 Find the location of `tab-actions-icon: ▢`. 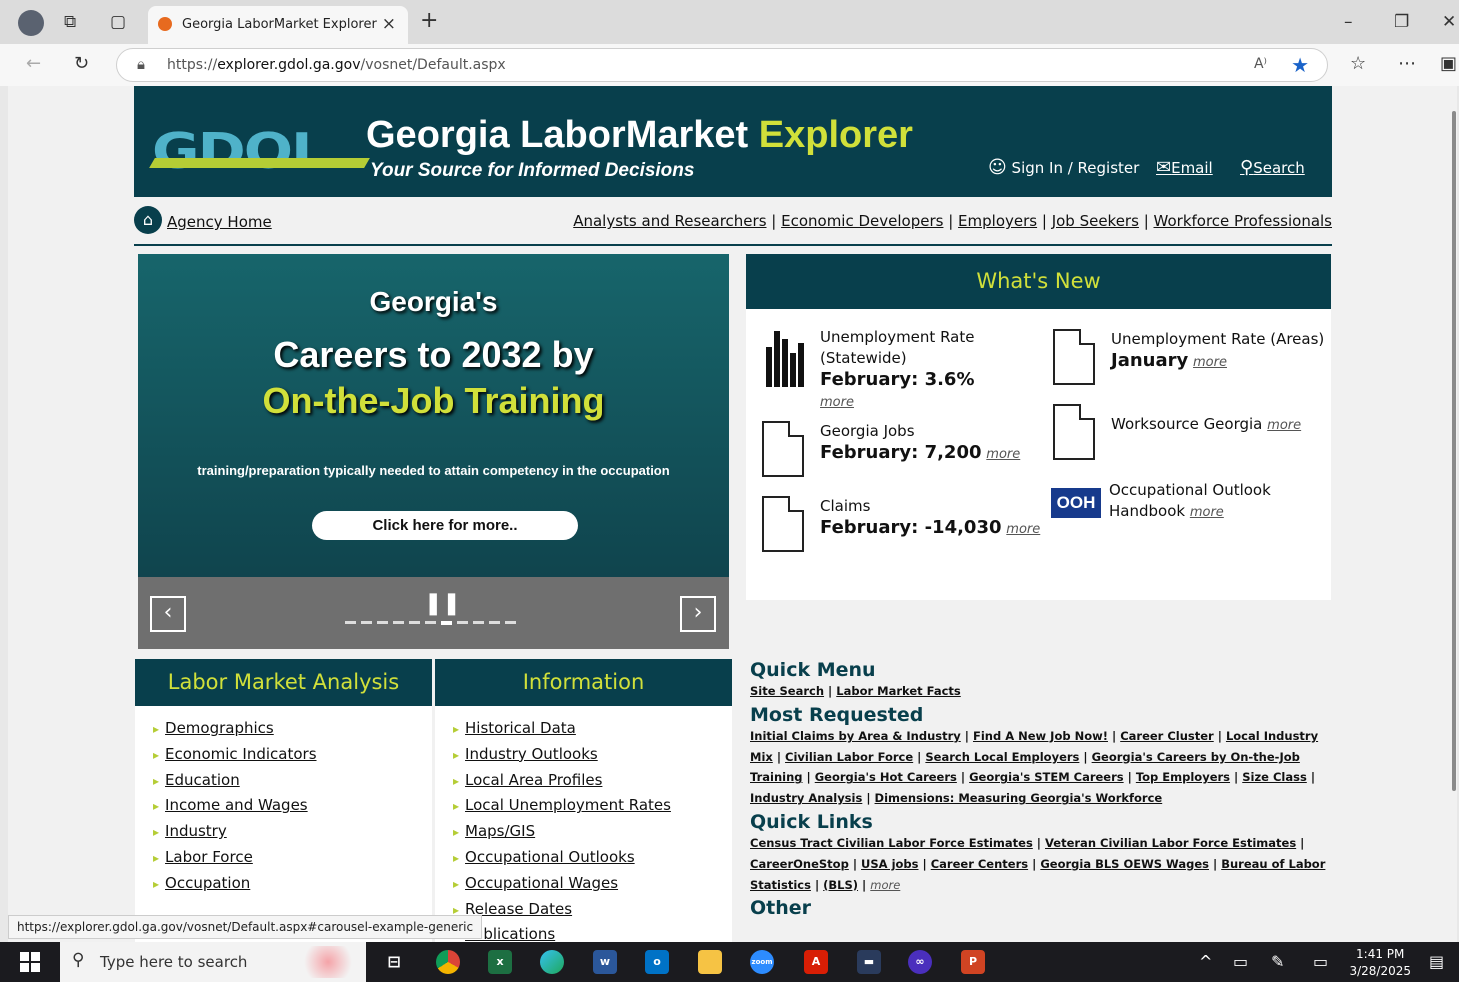

tab-actions-icon: ▢ is located at coordinates (118, 22).